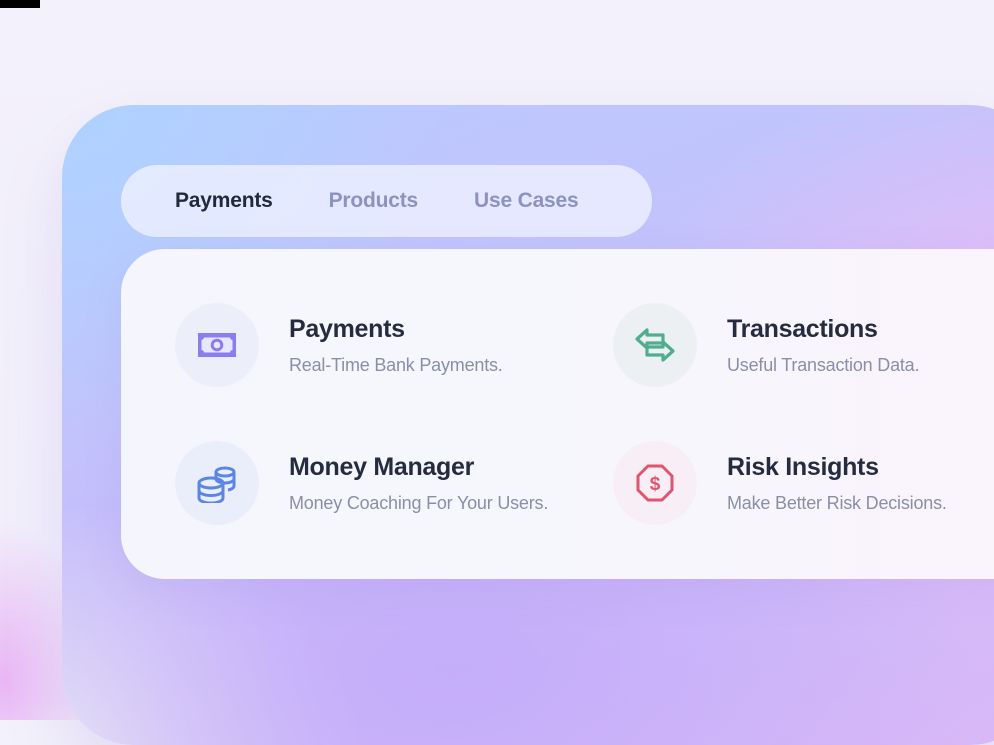  Describe the element at coordinates (526, 201) in the screenshot. I see `tab-use-cases: Use Cases` at that location.